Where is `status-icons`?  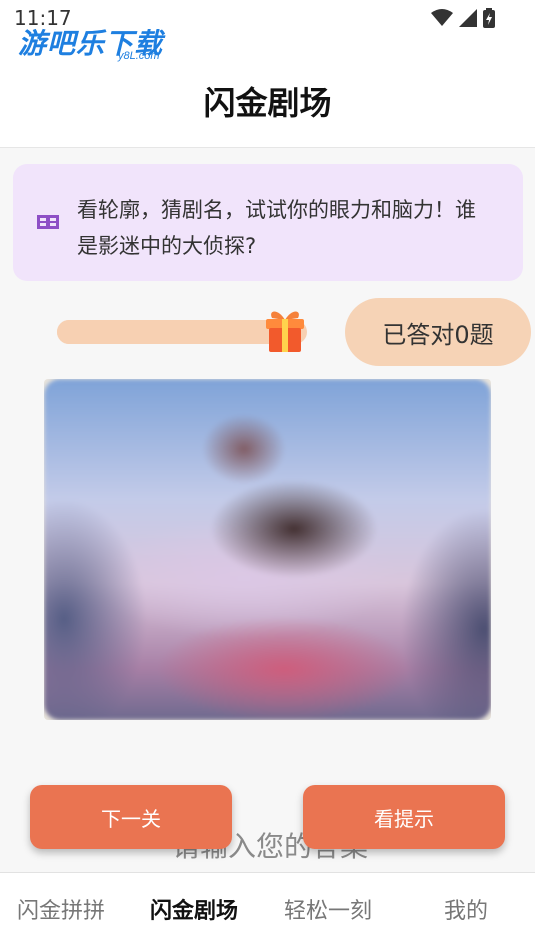 status-icons is located at coordinates (463, 20).